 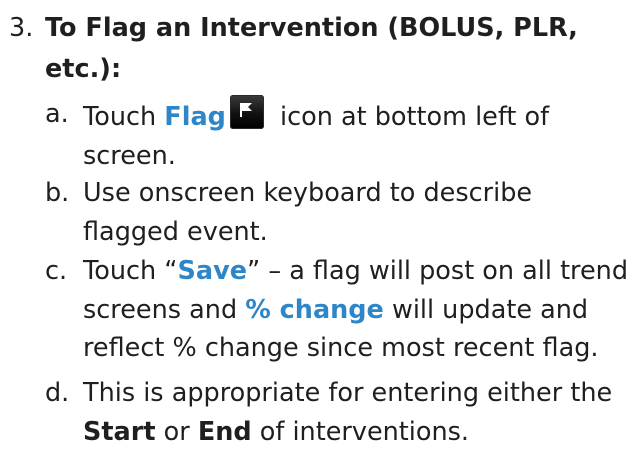 What do you see at coordinates (57, 393) in the screenshot?
I see `substep-letter: d.` at bounding box center [57, 393].